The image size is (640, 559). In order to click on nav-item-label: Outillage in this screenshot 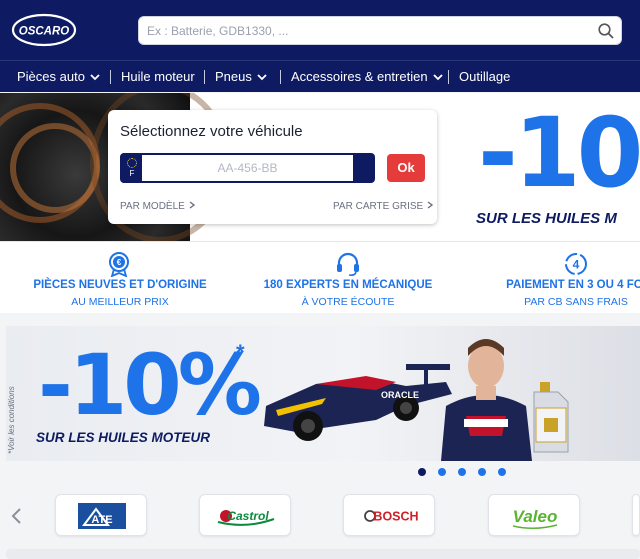, I will do `click(485, 76)`.